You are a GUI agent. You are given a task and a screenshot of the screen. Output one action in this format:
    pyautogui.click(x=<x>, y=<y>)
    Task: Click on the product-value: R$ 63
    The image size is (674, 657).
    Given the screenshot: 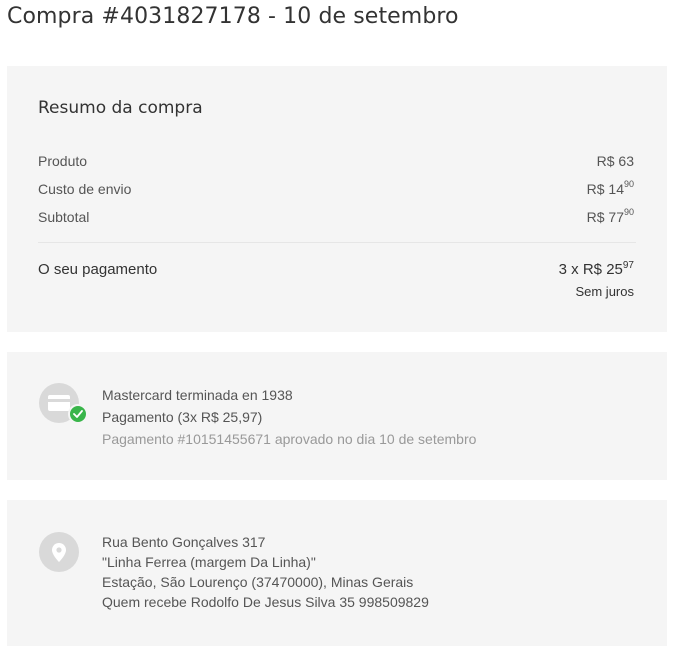 What is the action you would take?
    pyautogui.click(x=615, y=161)
    